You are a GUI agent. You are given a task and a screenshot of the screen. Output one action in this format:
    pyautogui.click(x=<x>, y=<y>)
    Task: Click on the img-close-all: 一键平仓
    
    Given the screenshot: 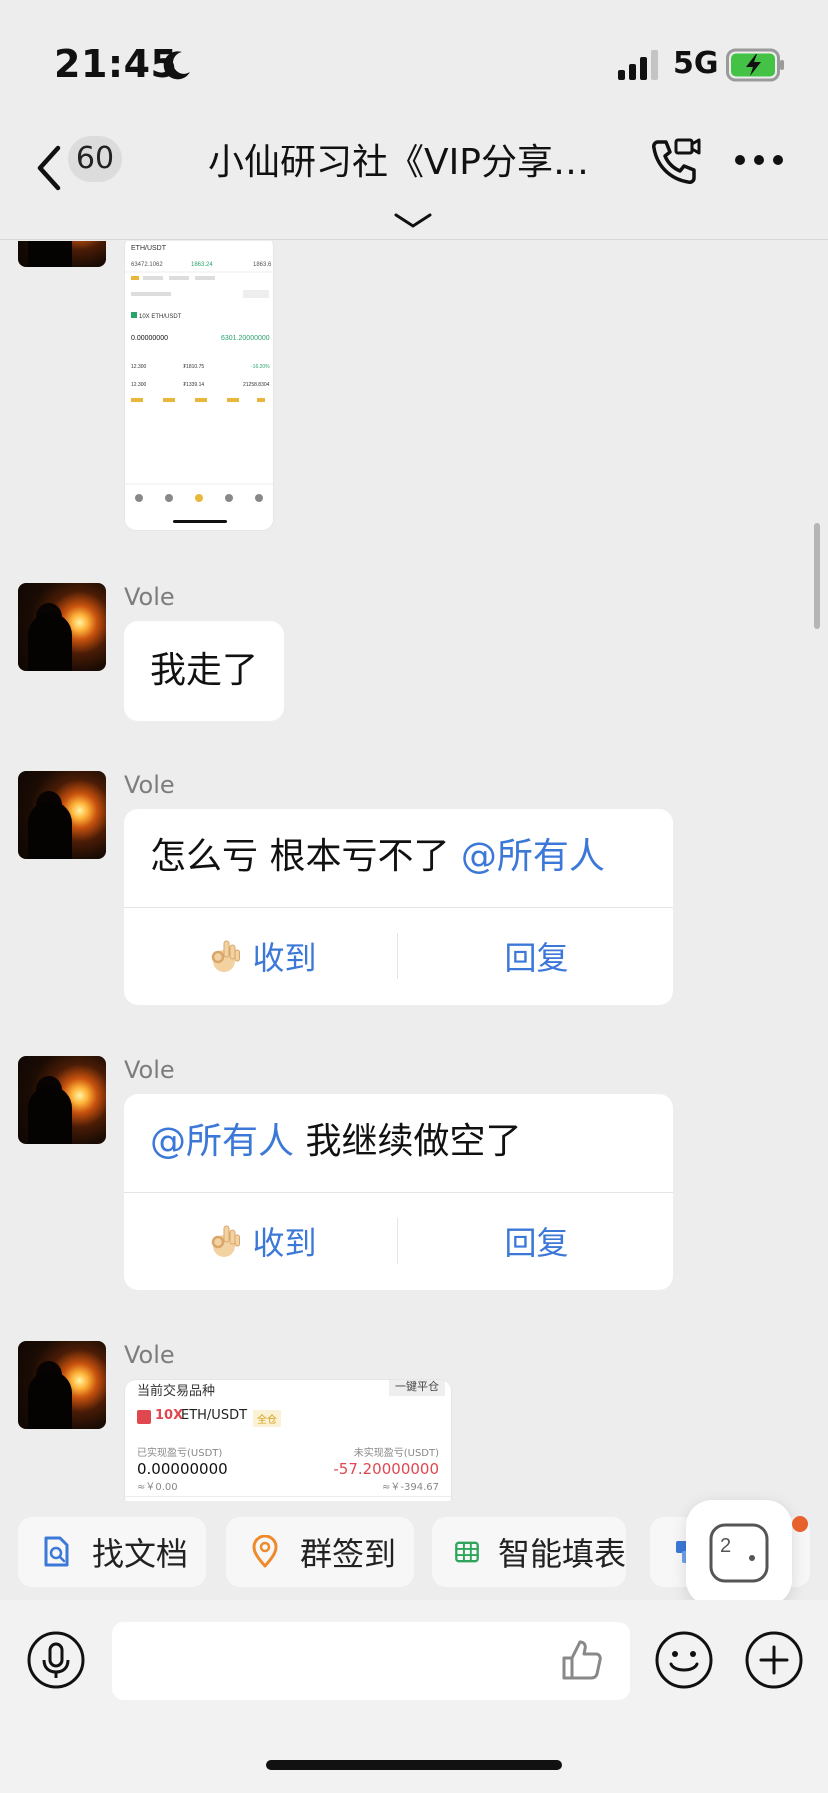 What is the action you would take?
    pyautogui.click(x=417, y=1388)
    